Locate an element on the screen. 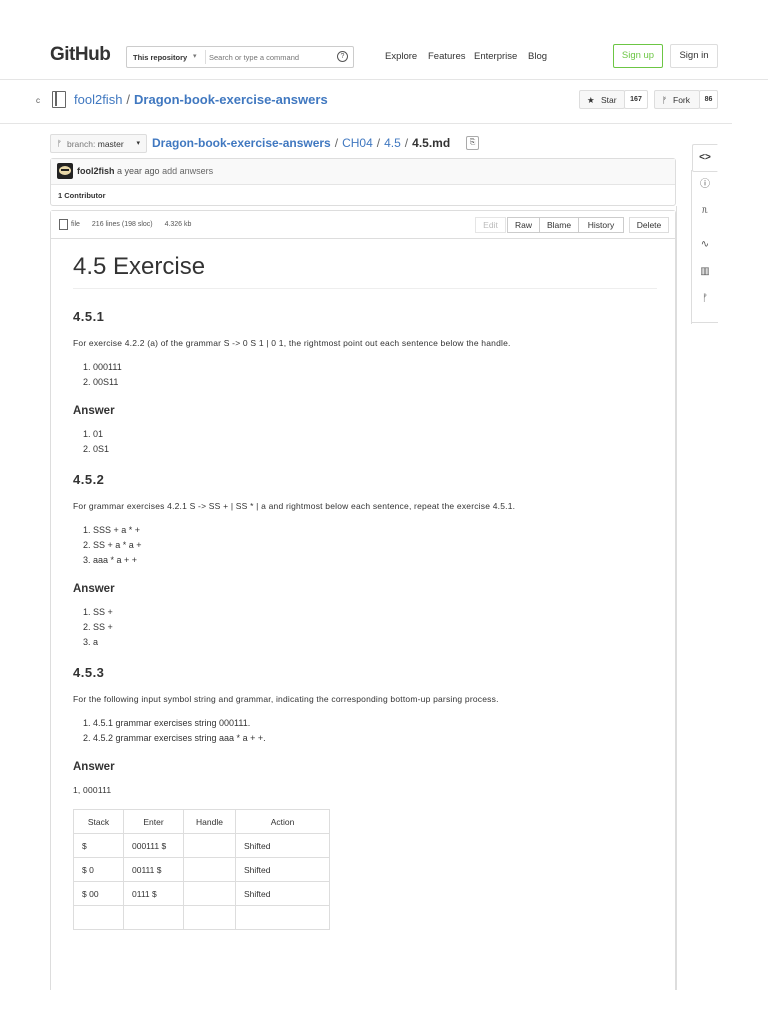 The image size is (768, 1024). pull-request-icon: ᥰ is located at coordinates (705, 211).